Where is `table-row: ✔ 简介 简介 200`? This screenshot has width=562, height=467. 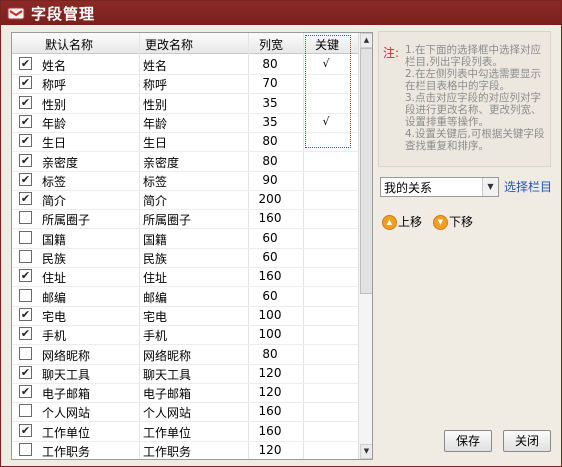 table-row: ✔ 简介 简介 200 is located at coordinates (185, 200).